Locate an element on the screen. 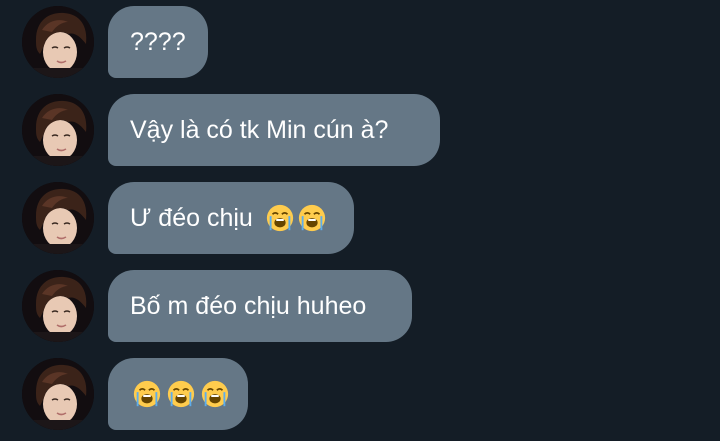 The width and height of the screenshot is (720, 441). message-bubble: Ư đéo chịu is located at coordinates (231, 218).